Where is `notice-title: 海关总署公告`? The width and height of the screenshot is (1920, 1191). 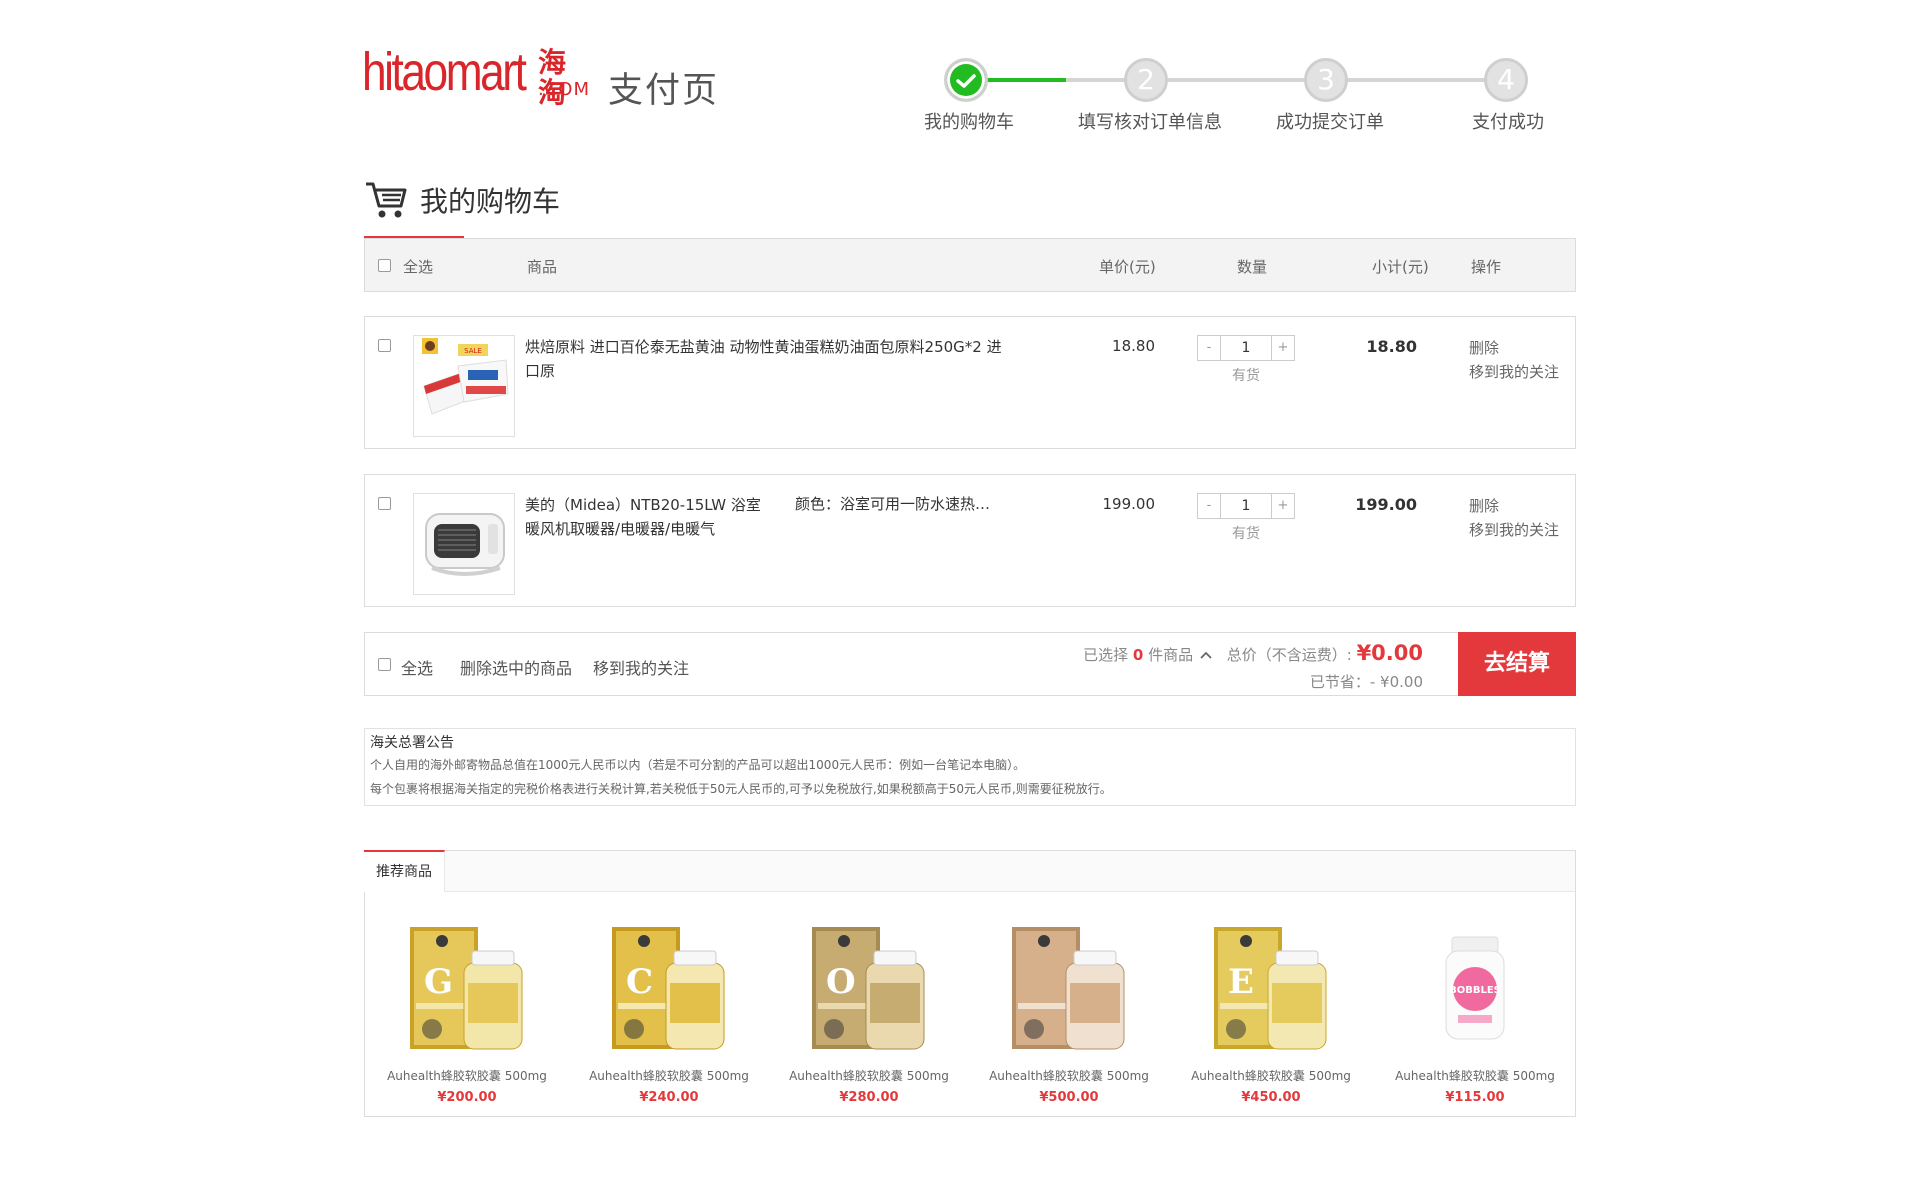 notice-title: 海关总署公告 is located at coordinates (412, 743).